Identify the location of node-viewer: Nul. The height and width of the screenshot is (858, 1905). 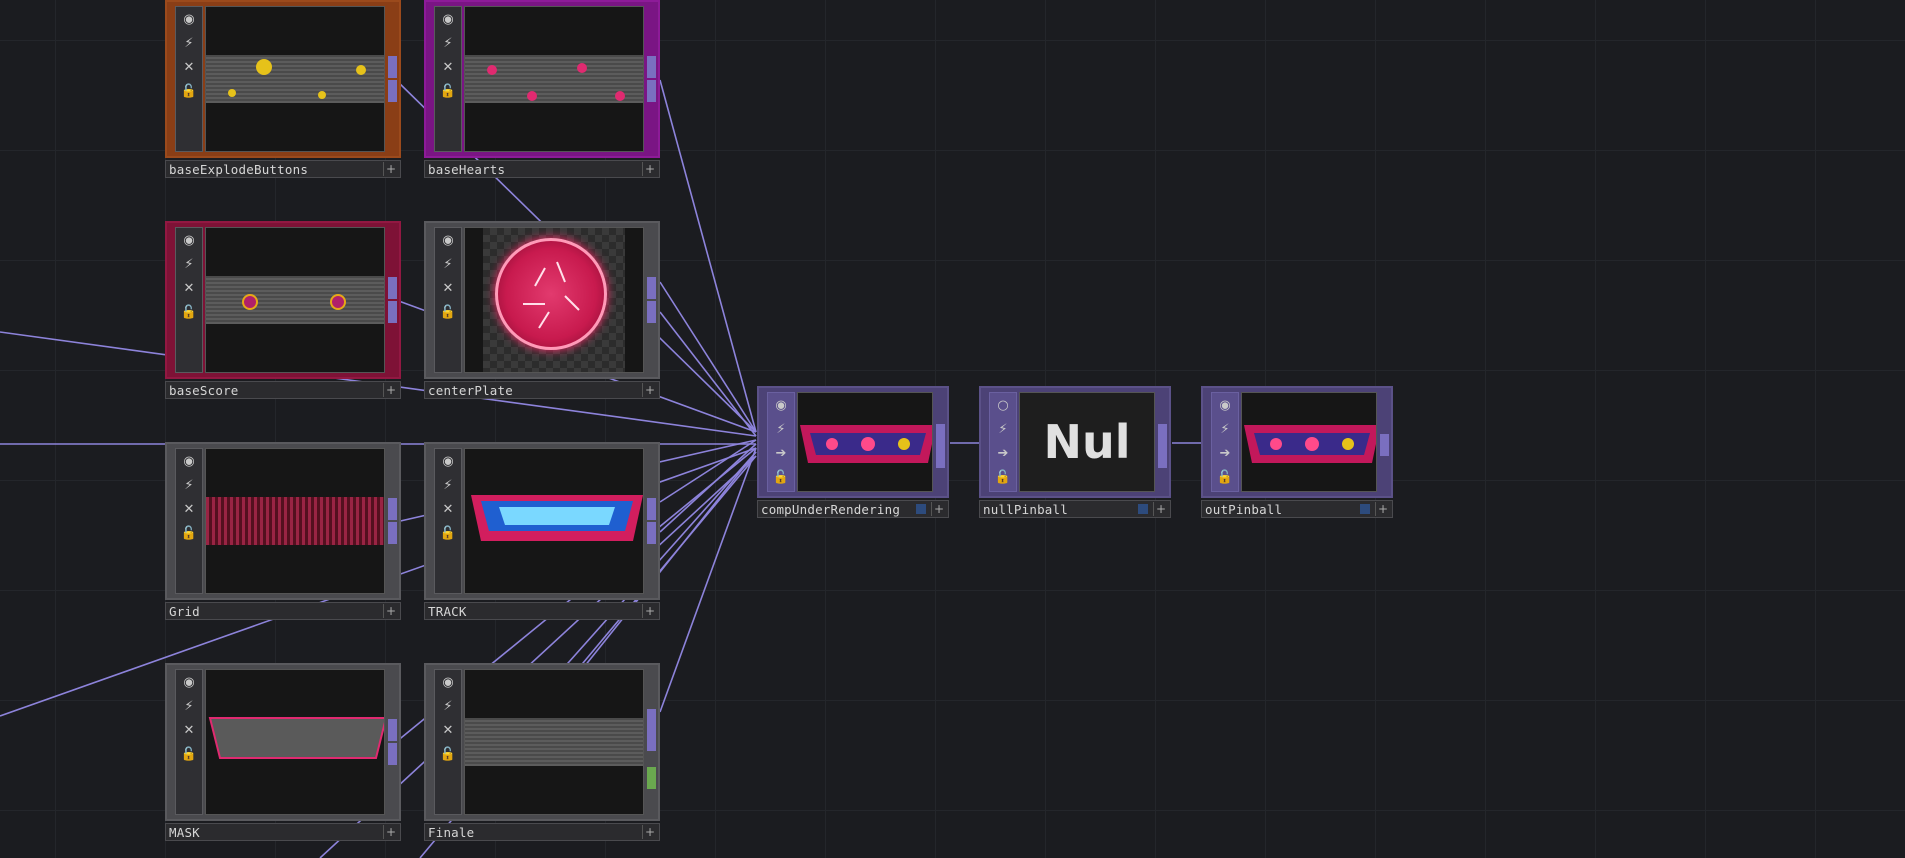
(1087, 442).